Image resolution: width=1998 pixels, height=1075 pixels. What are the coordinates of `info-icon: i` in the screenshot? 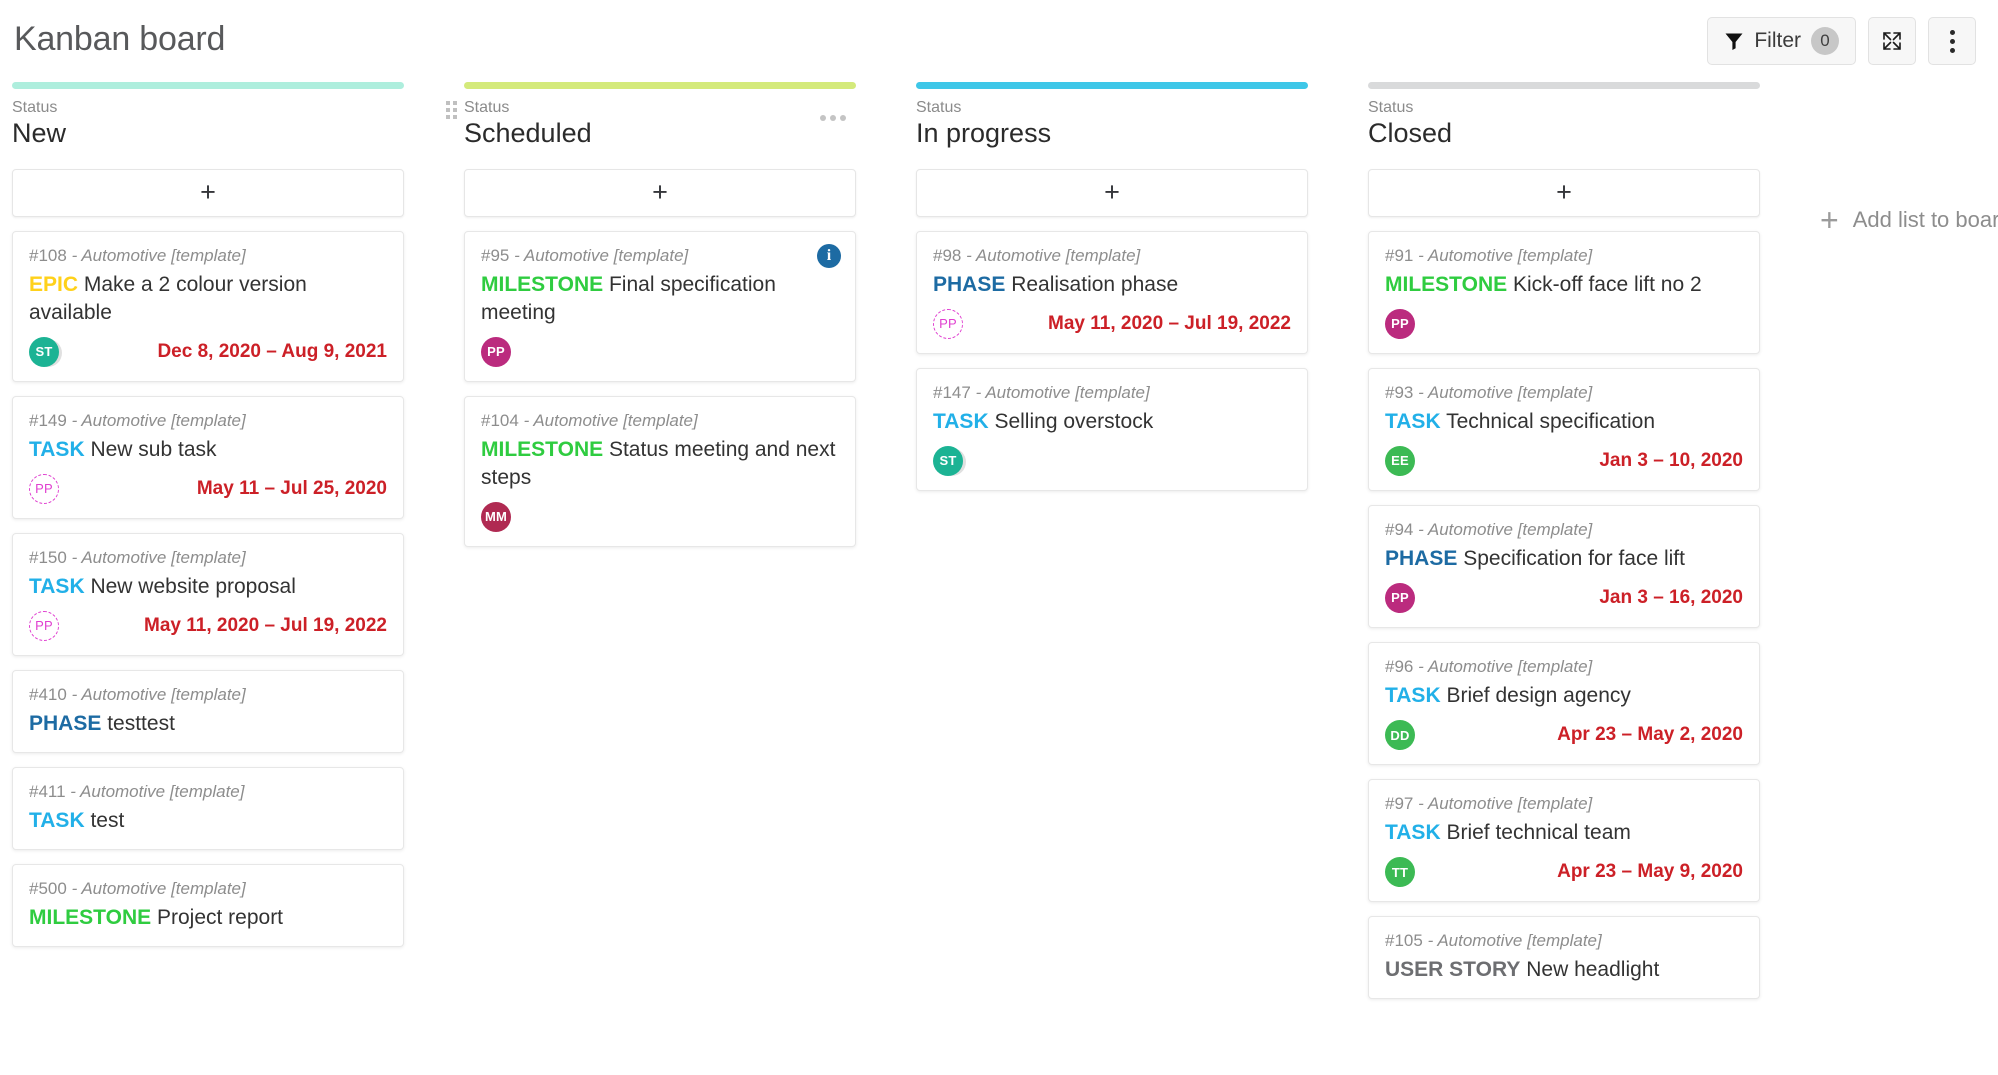 It's located at (829, 255).